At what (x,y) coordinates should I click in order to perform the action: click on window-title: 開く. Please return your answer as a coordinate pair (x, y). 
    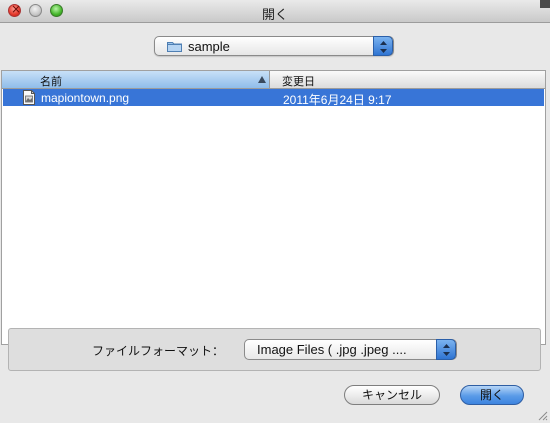
    Looking at the image, I should click on (274, 14).